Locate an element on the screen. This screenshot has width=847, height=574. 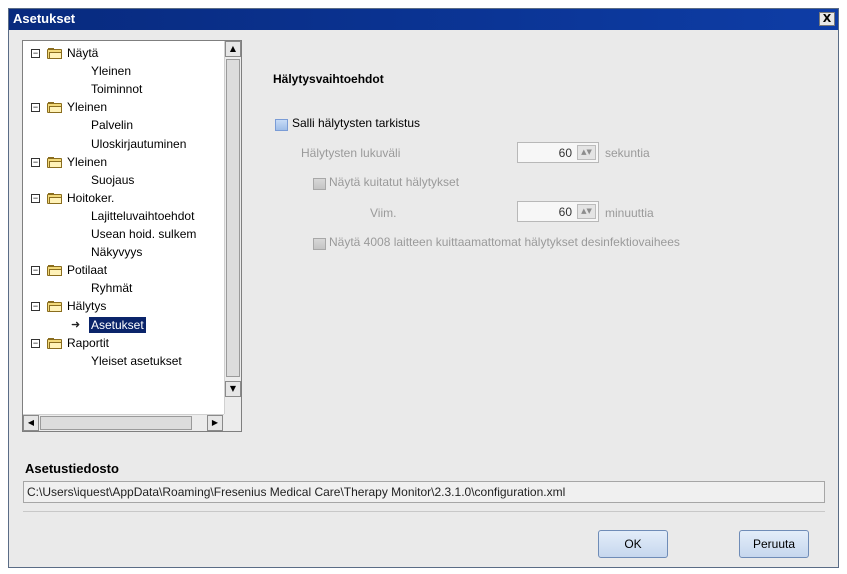
tree-item-näkyvyys: Näkyvyys is located at coordinates (116, 252).